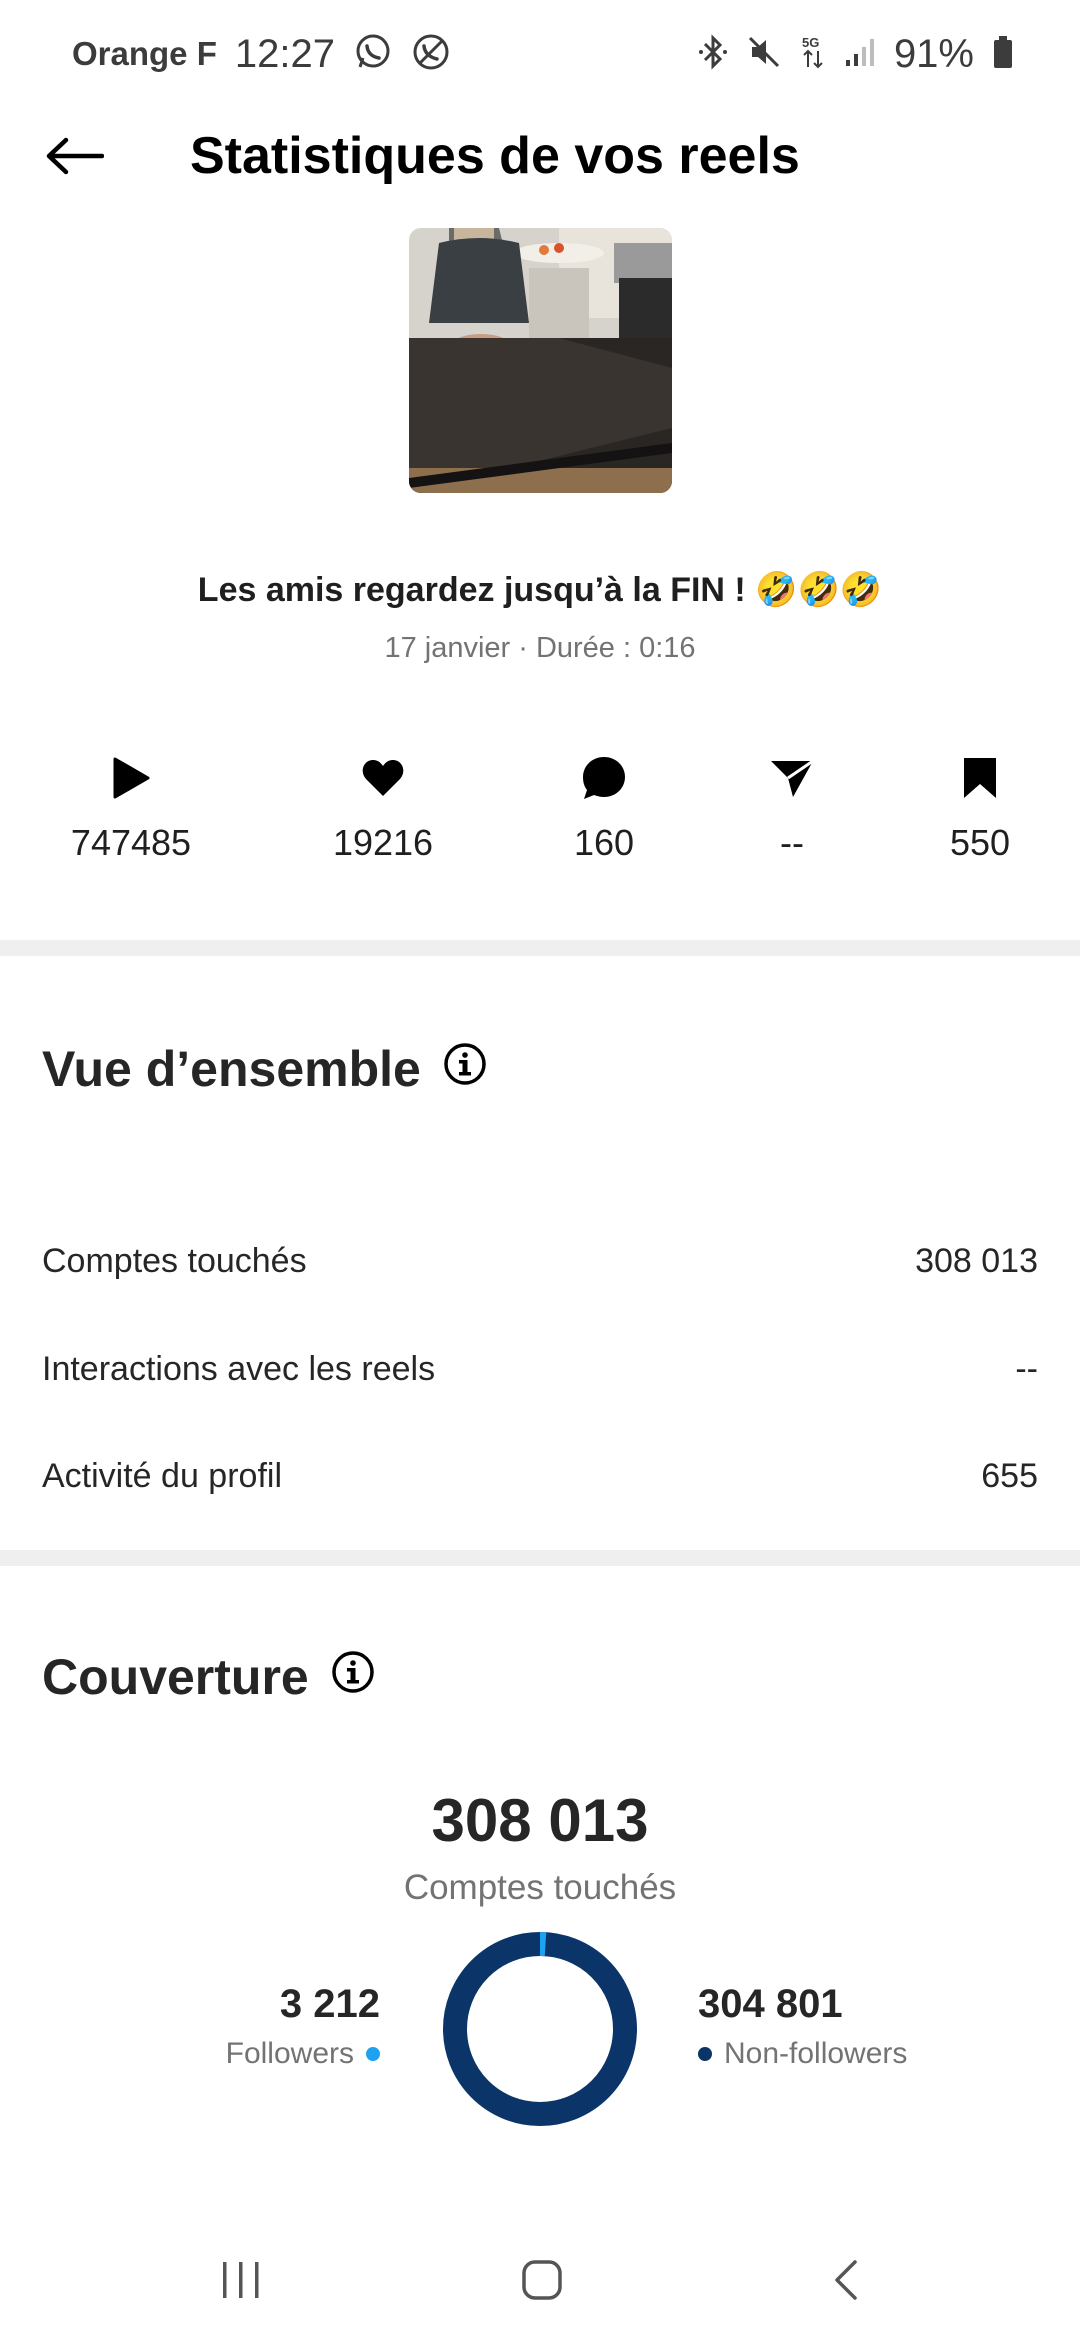 The height and width of the screenshot is (2340, 1080). Describe the element at coordinates (540, 590) in the screenshot. I see `reel-caption: Les amis regardez jusqu’à la FIN ! 🤣🤣🤣` at that location.